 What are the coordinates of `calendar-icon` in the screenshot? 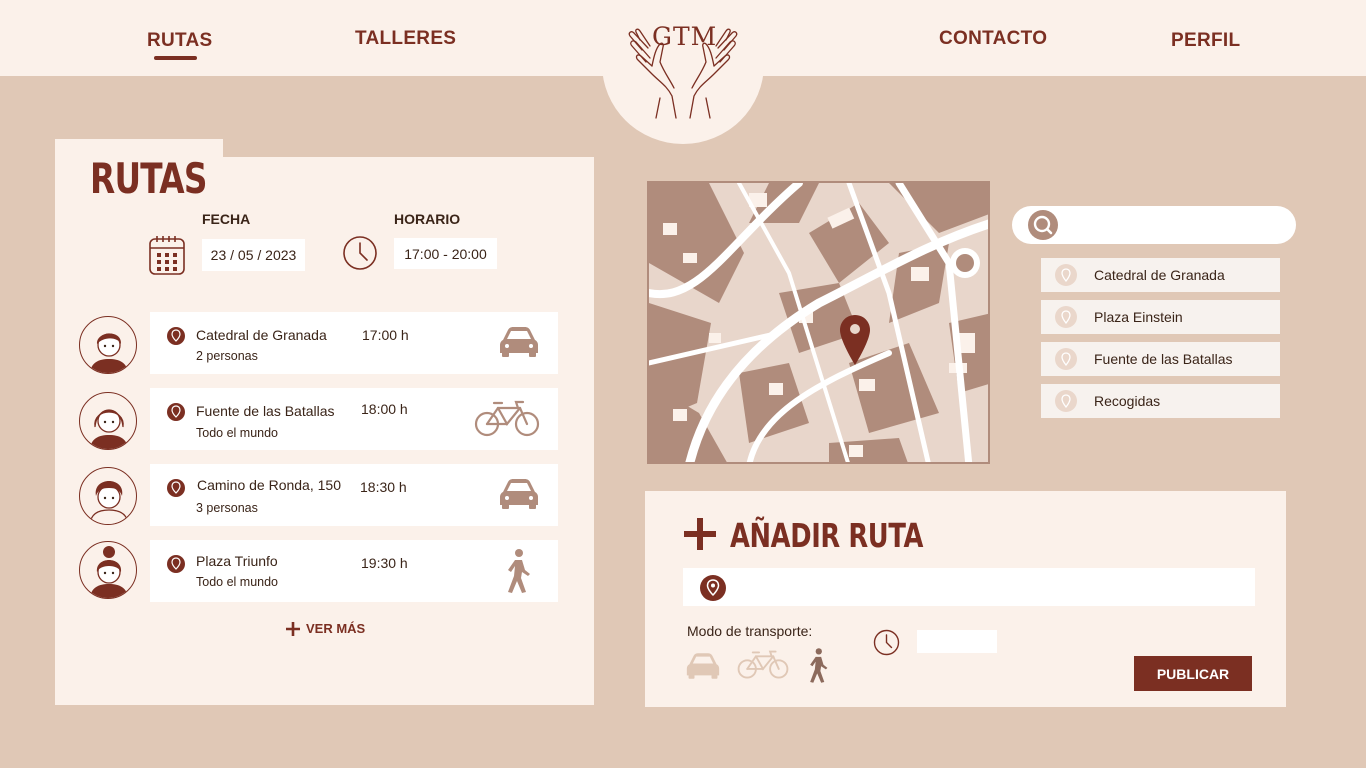 It's located at (167, 255).